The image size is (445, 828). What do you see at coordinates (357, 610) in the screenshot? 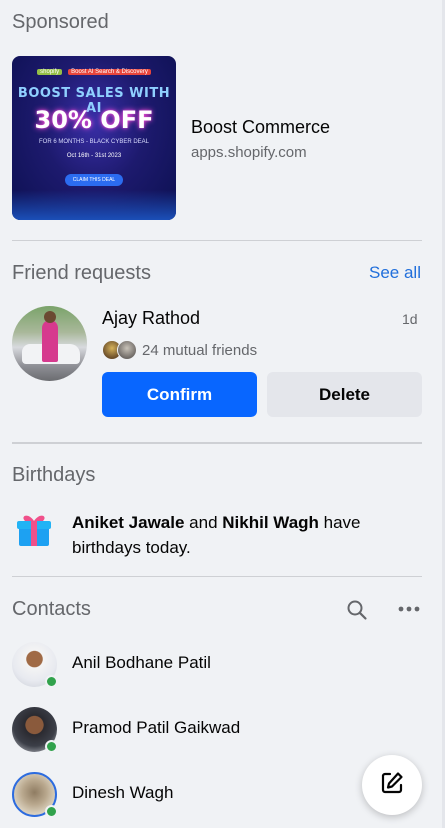
I see `search-icon` at bounding box center [357, 610].